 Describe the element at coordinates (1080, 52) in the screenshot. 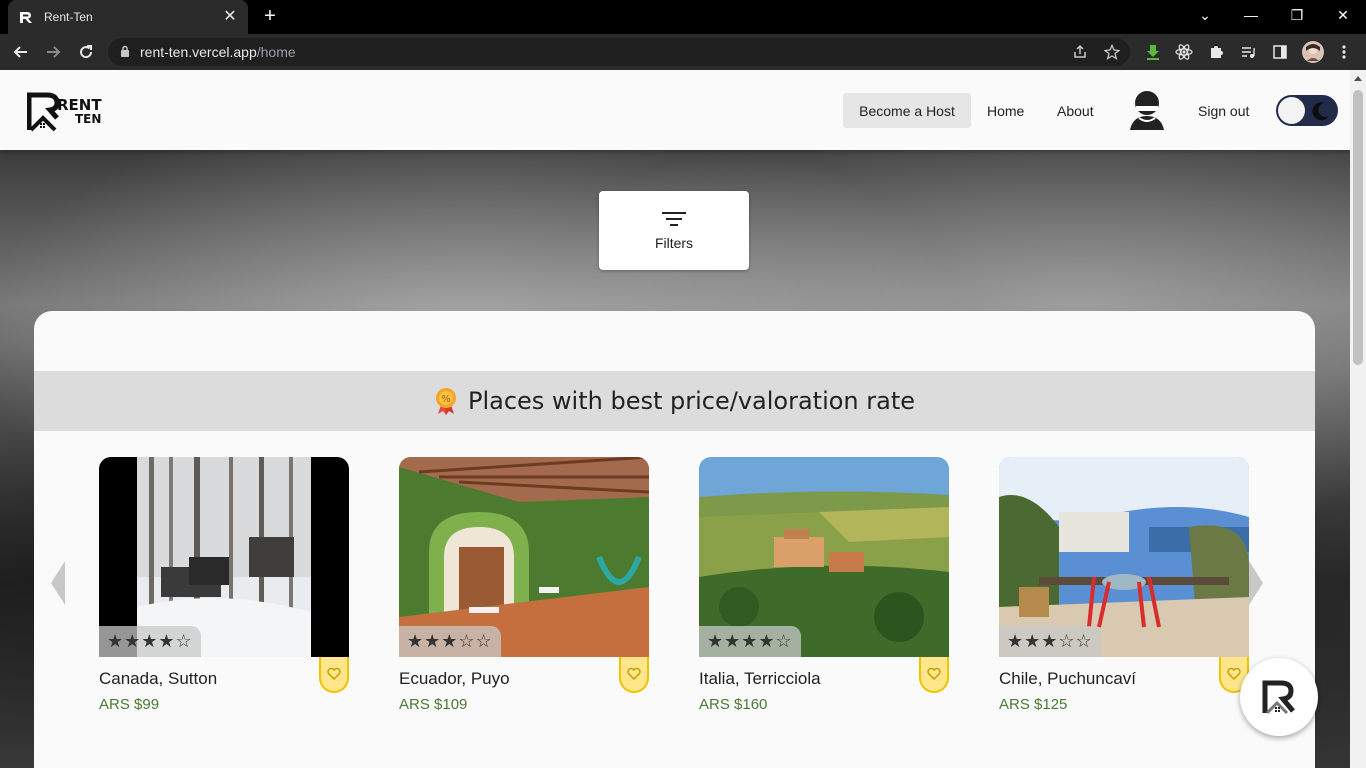

I see `share-icon` at that location.